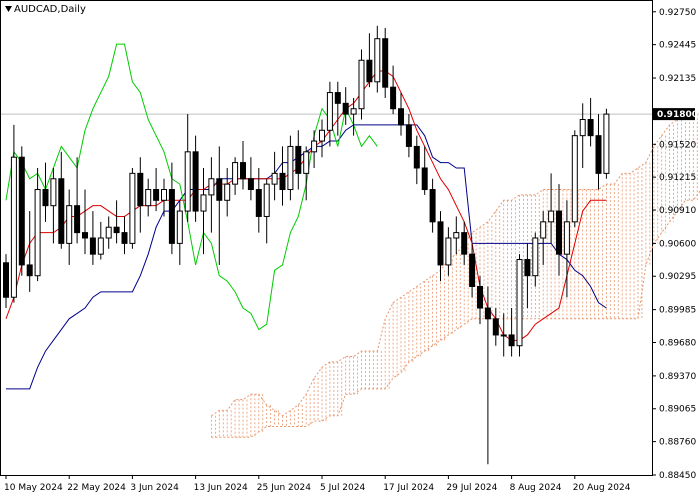 This screenshot has height=500, width=700. What do you see at coordinates (677, 311) in the screenshot?
I see `y-tick-label: 0.89985` at bounding box center [677, 311].